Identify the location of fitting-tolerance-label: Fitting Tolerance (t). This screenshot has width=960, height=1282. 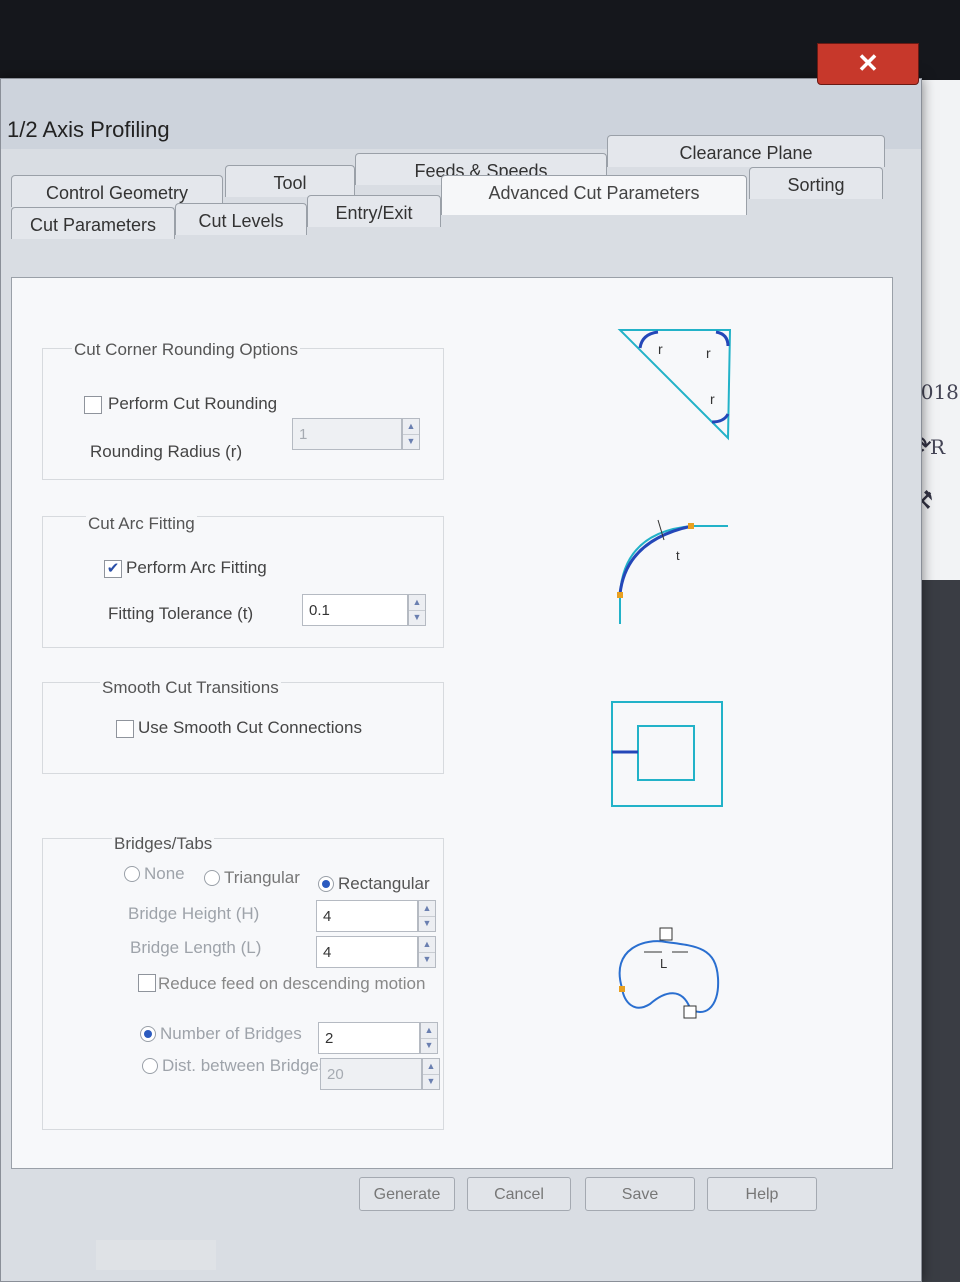
(181, 613).